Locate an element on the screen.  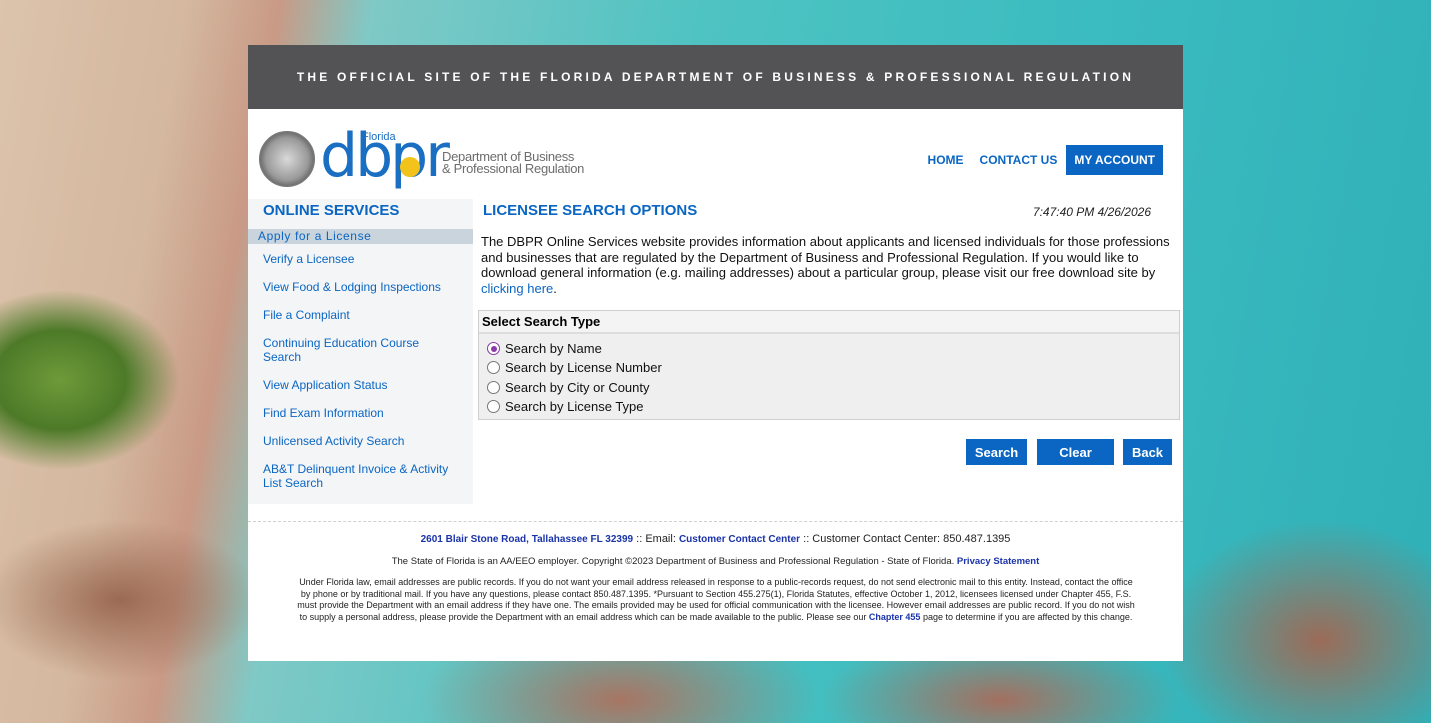
search-type-heading: Select Search Type is located at coordinates (829, 322).